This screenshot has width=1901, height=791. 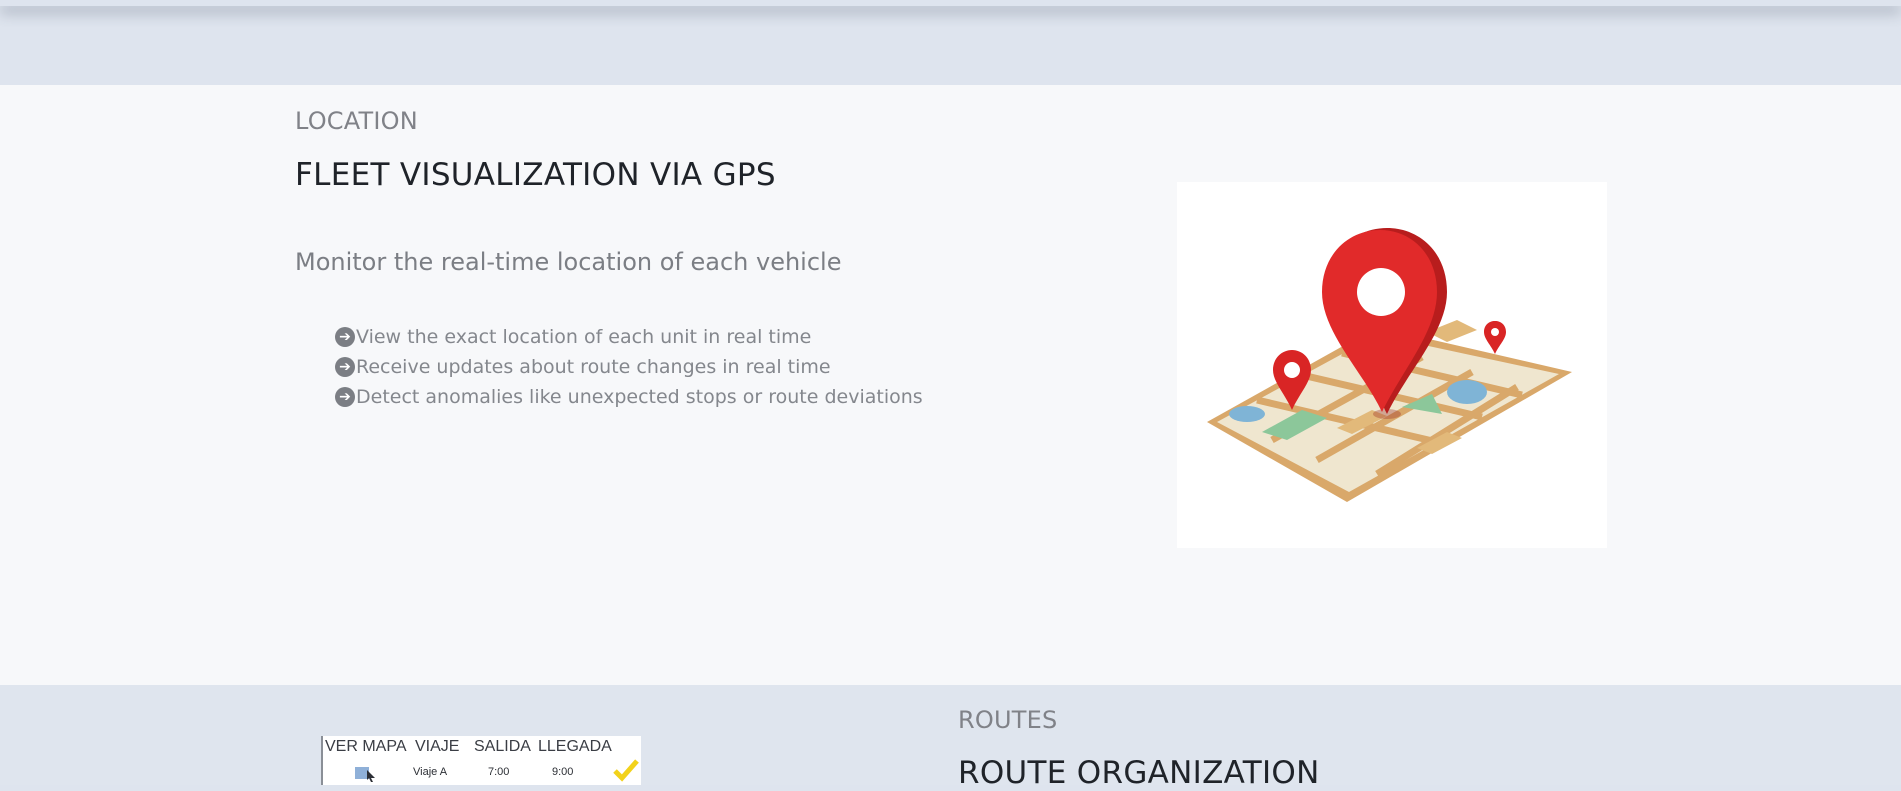 What do you see at coordinates (356, 121) in the screenshot?
I see `location-eyebrow: LOCATION` at bounding box center [356, 121].